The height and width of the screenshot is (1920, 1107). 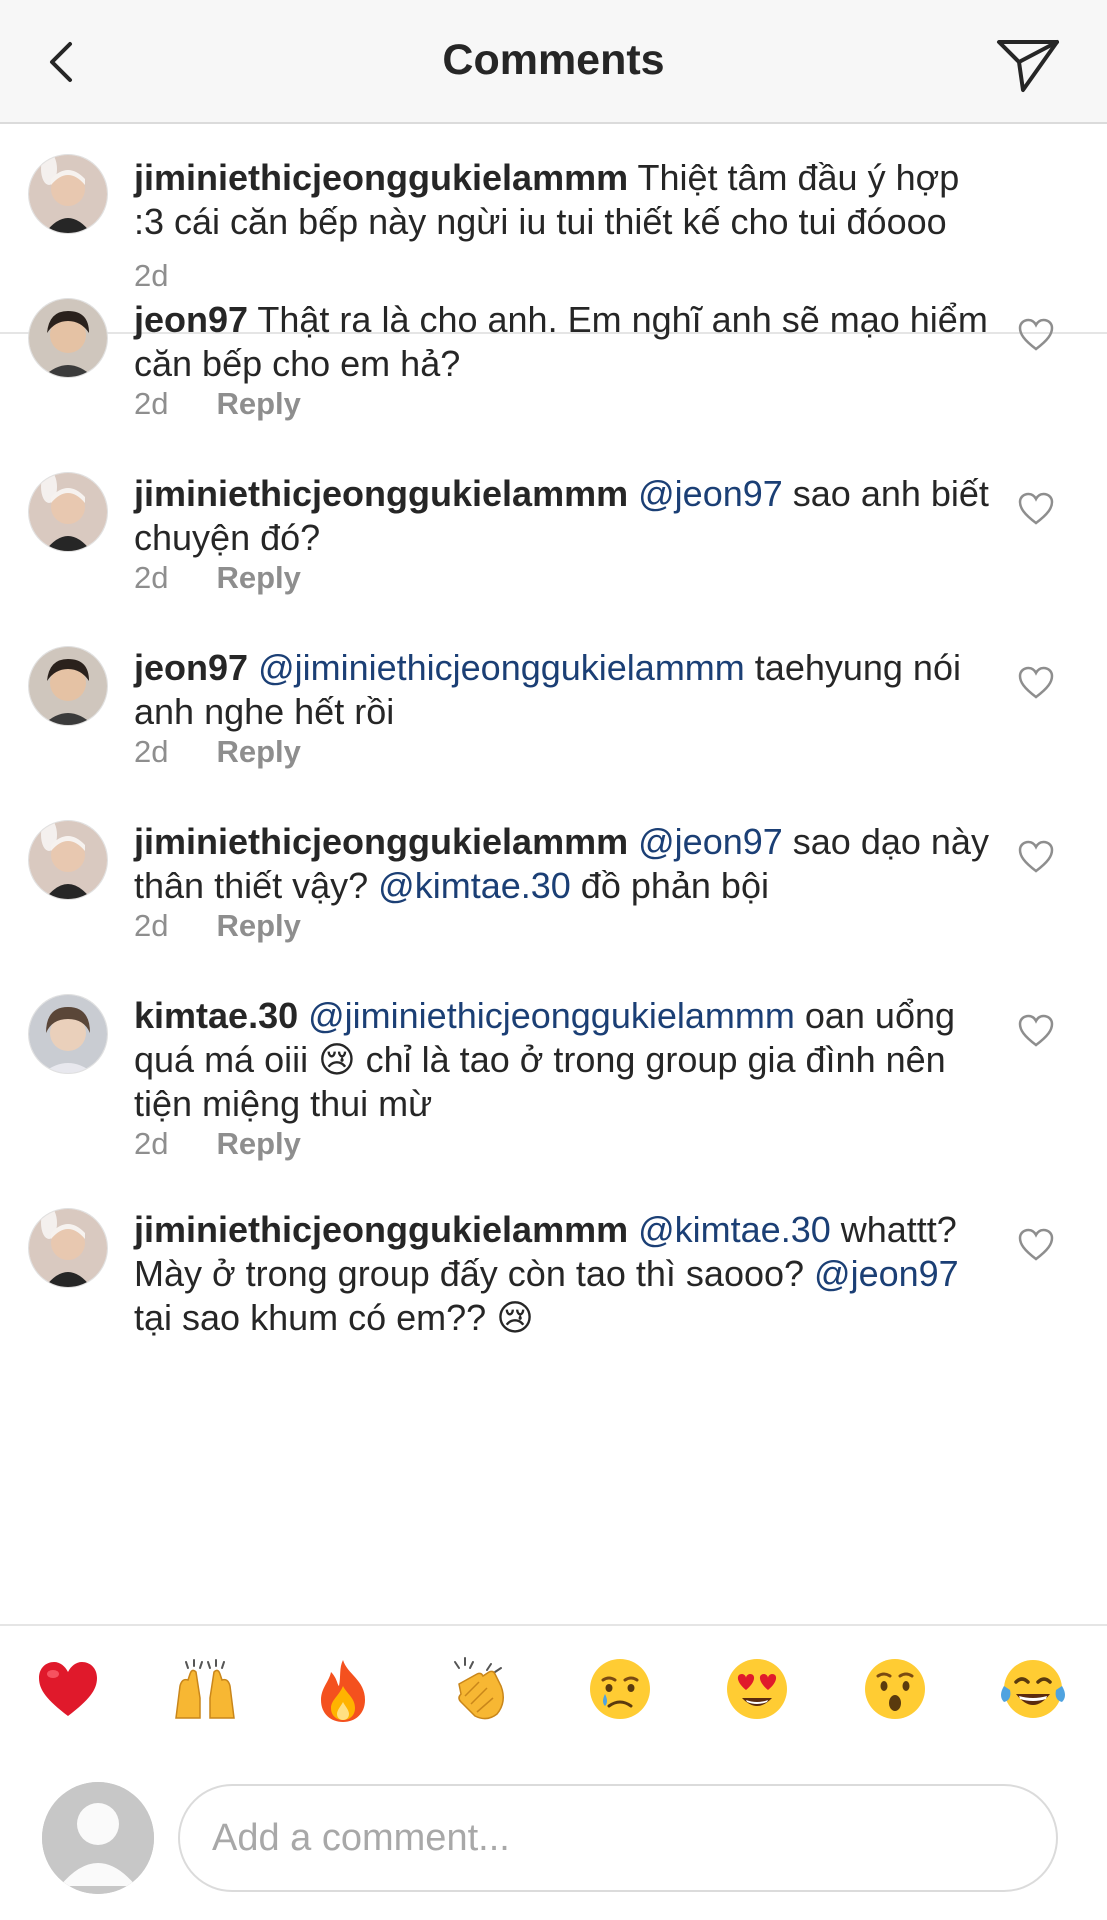 What do you see at coordinates (669, 885) in the screenshot?
I see `comment-body: đồ phản bội` at bounding box center [669, 885].